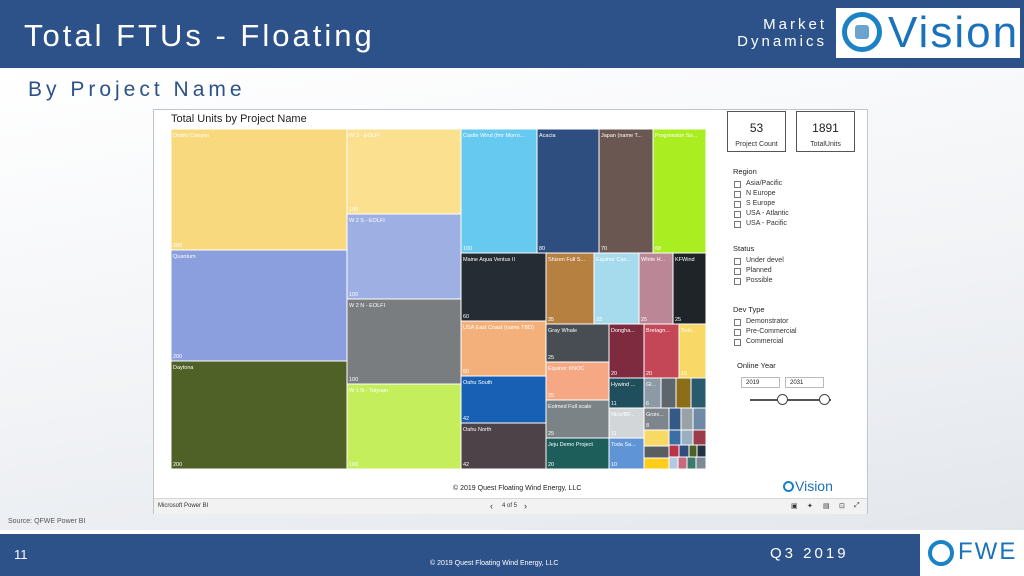 The height and width of the screenshot is (576, 1024). Describe the element at coordinates (614, 465) in the screenshot. I see `tile-value: 10` at that location.